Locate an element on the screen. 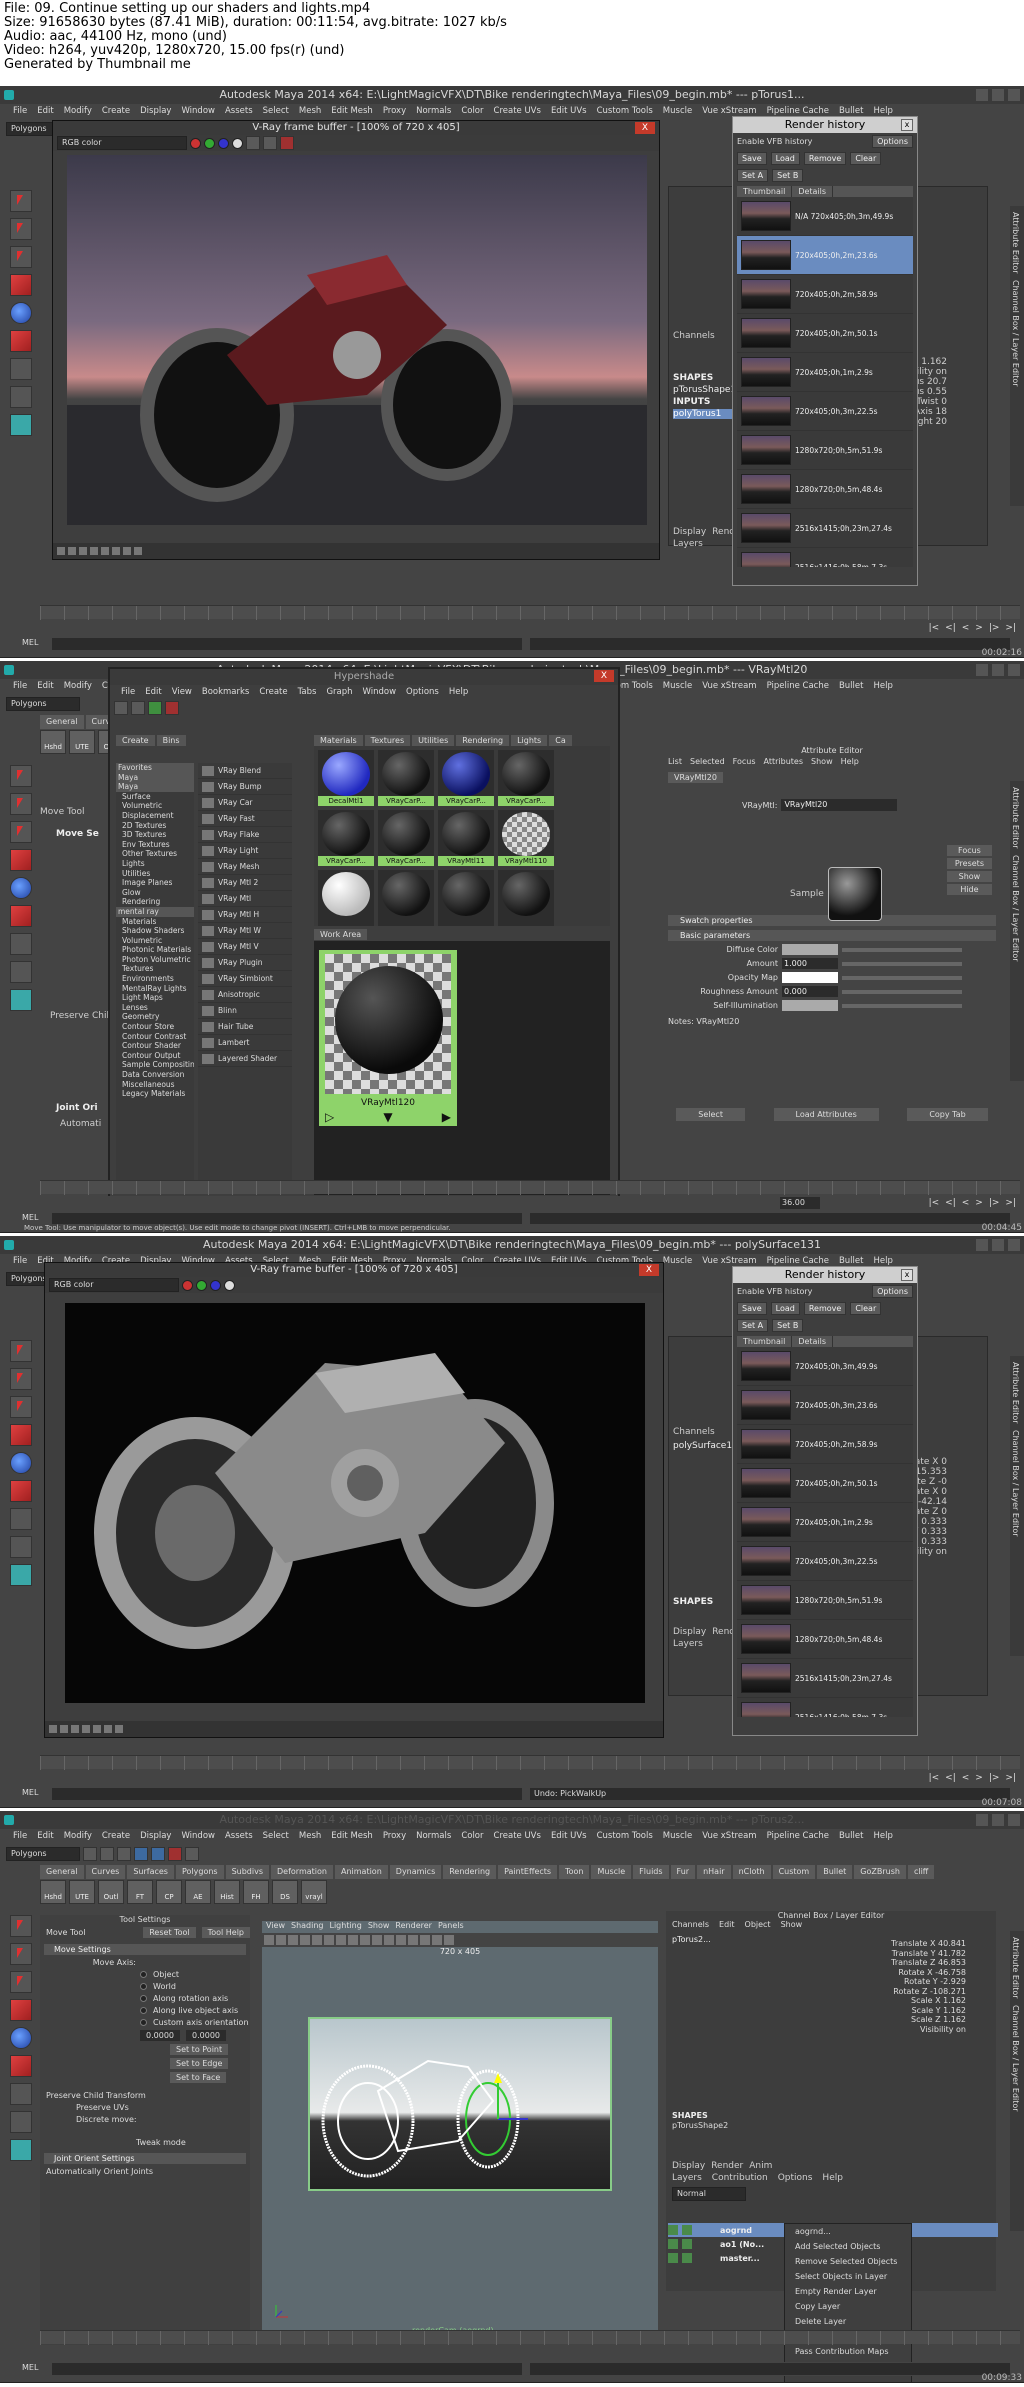 This screenshot has width=1024, height=2387. list-item: Translate X 40.841 is located at coordinates (928, 1944).